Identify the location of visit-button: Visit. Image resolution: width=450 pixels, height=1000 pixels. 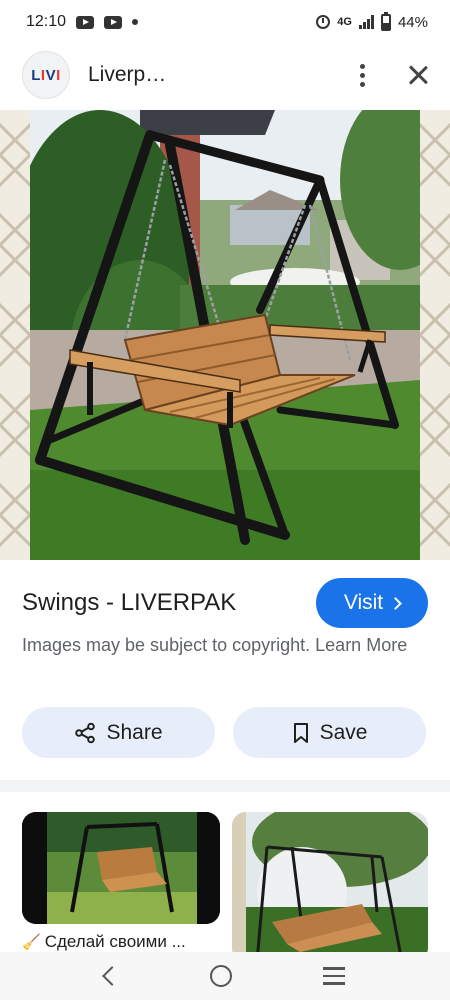
(372, 603).